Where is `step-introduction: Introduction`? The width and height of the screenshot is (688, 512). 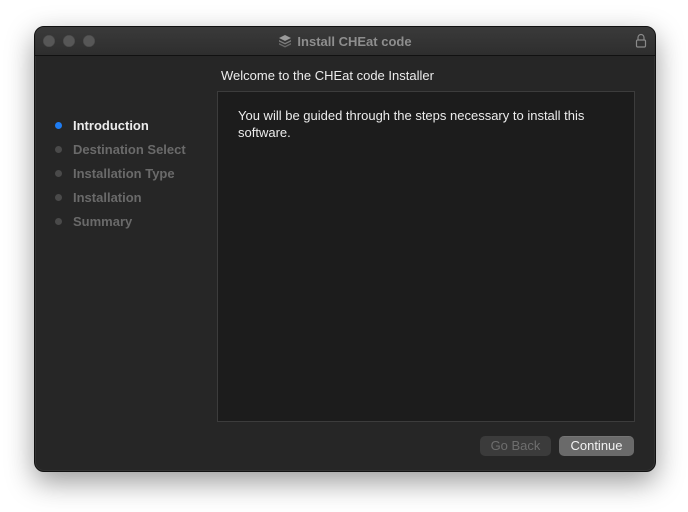
step-introduction: Introduction is located at coordinates (140, 125).